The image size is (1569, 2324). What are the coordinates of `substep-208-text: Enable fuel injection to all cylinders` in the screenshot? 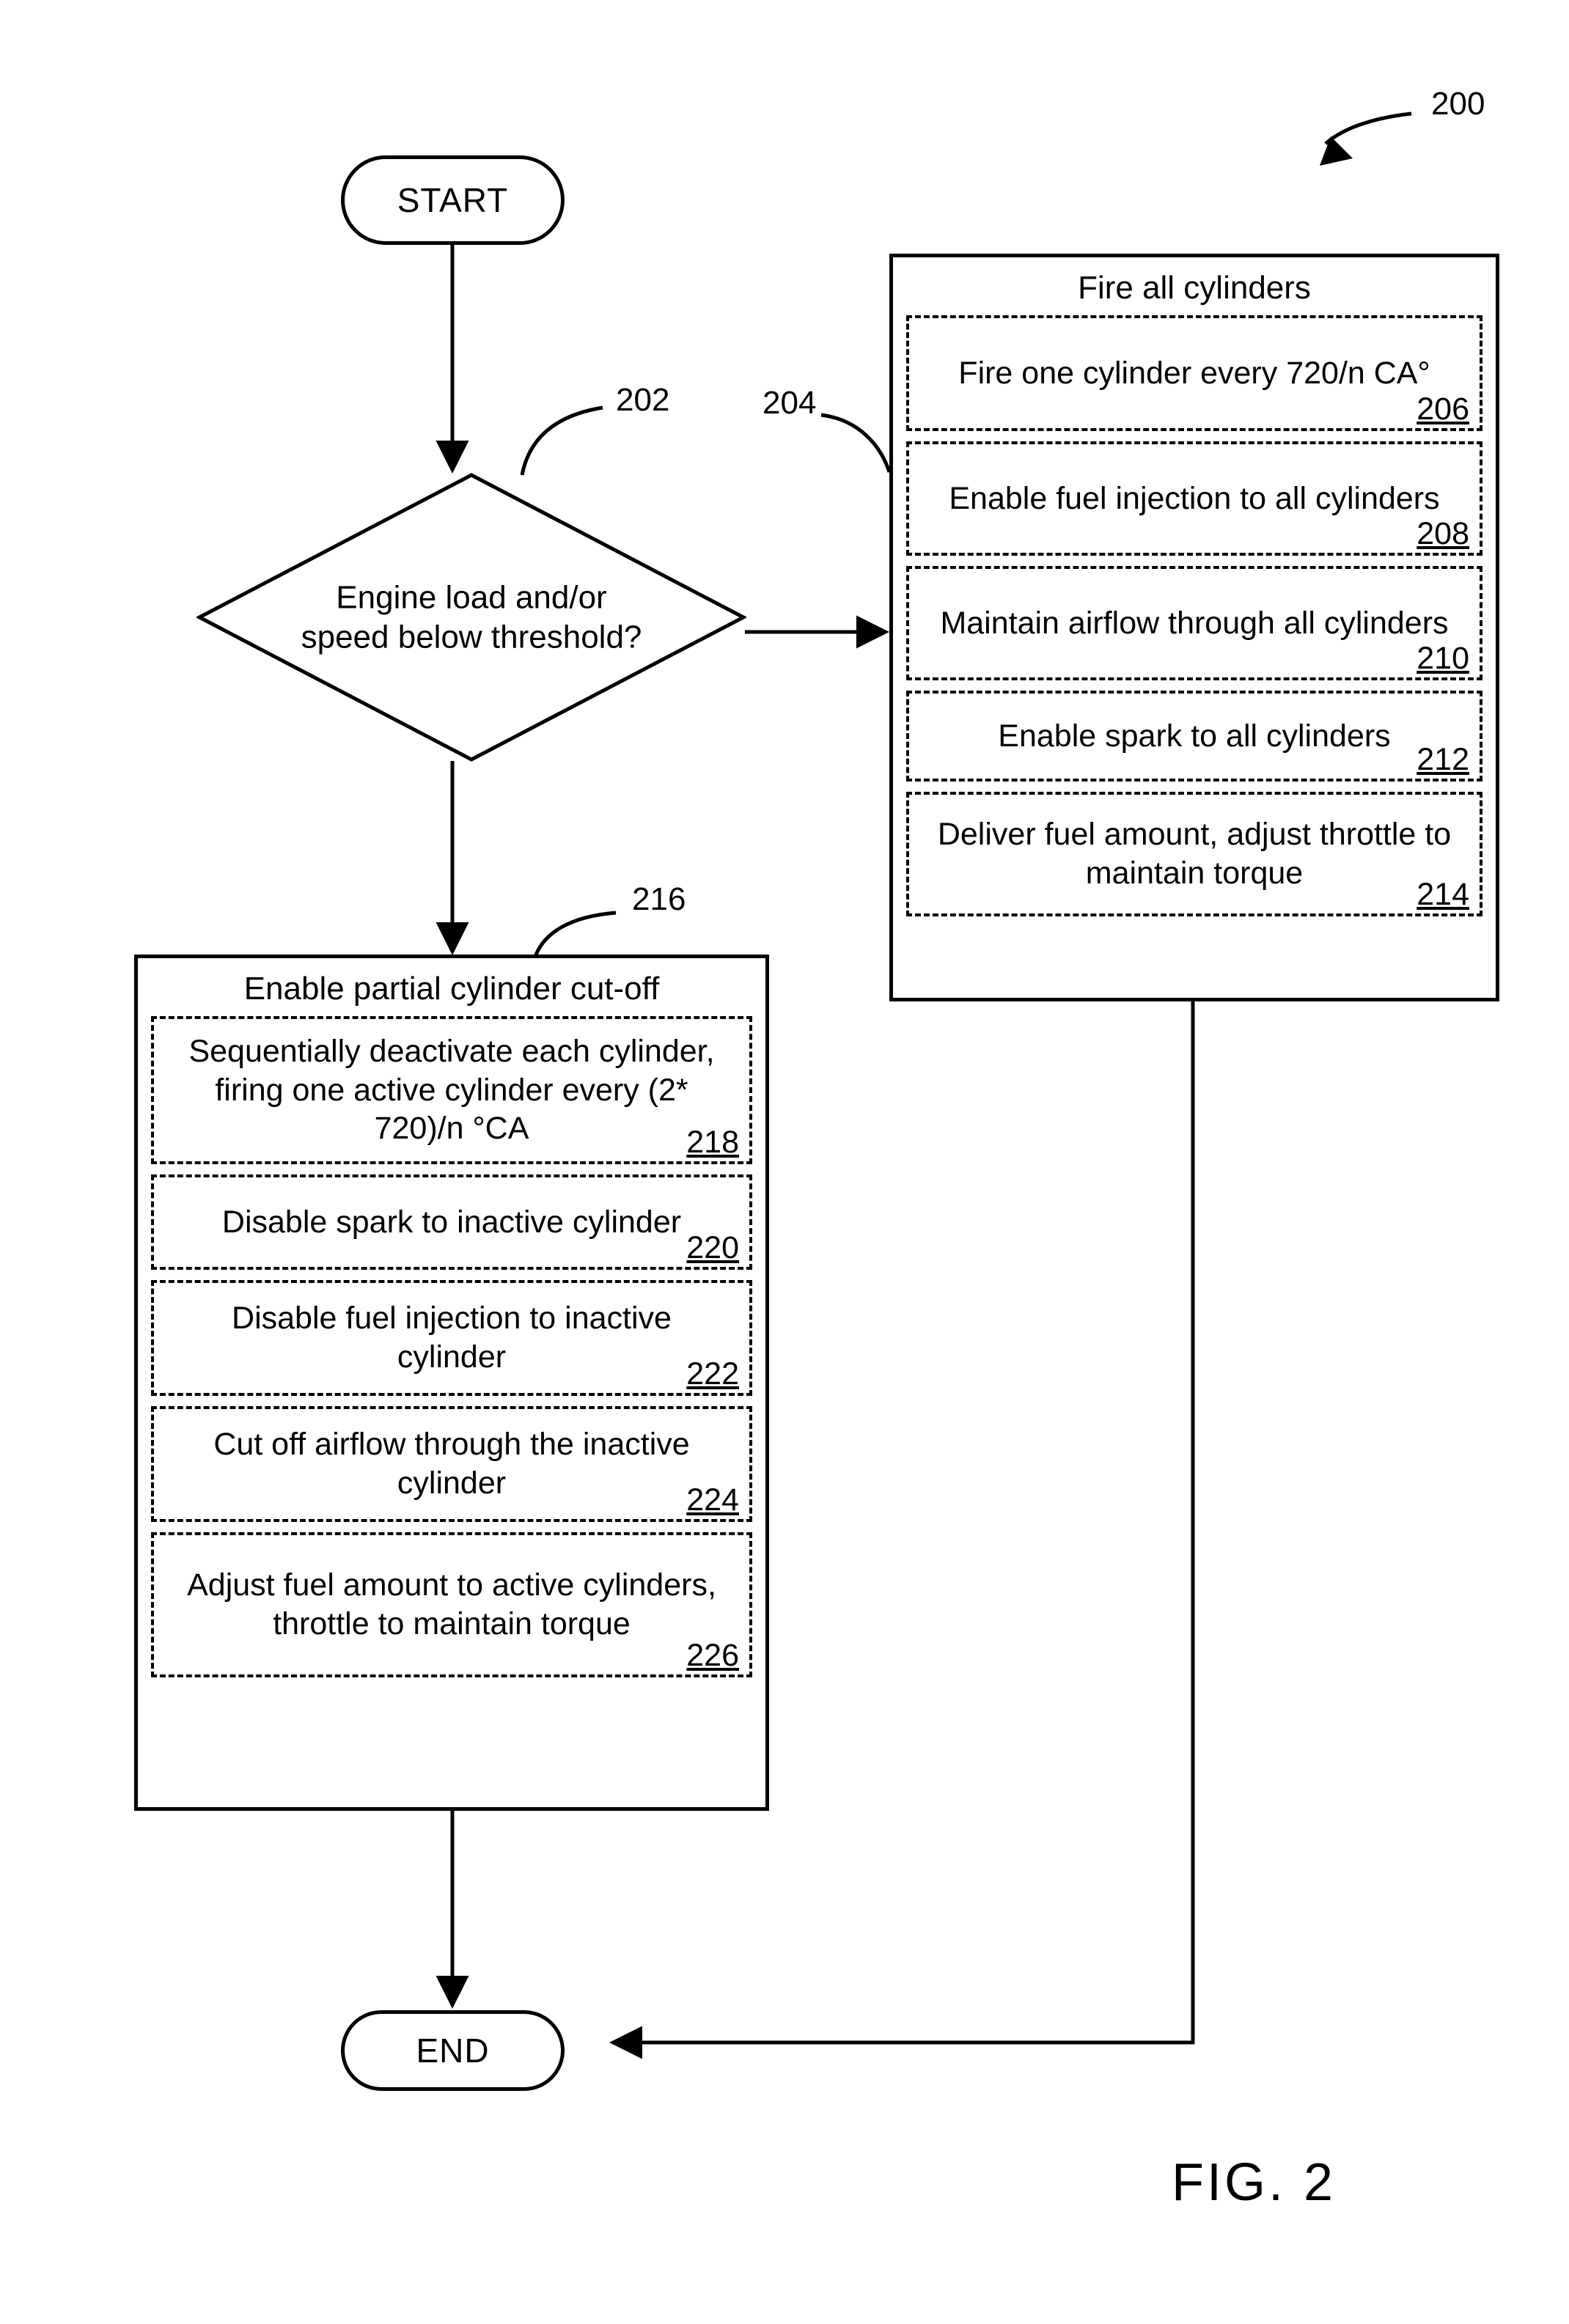 It's located at (1195, 498).